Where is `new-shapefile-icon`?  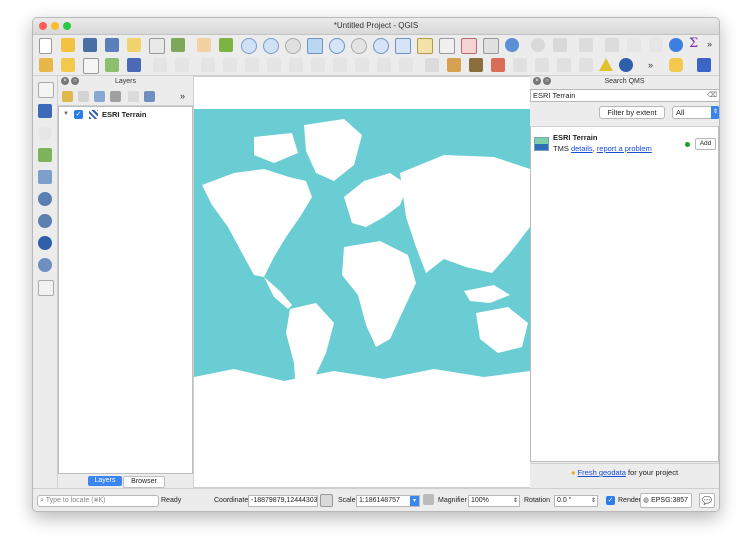
new-shapefile-icon is located at coordinates (91, 66).